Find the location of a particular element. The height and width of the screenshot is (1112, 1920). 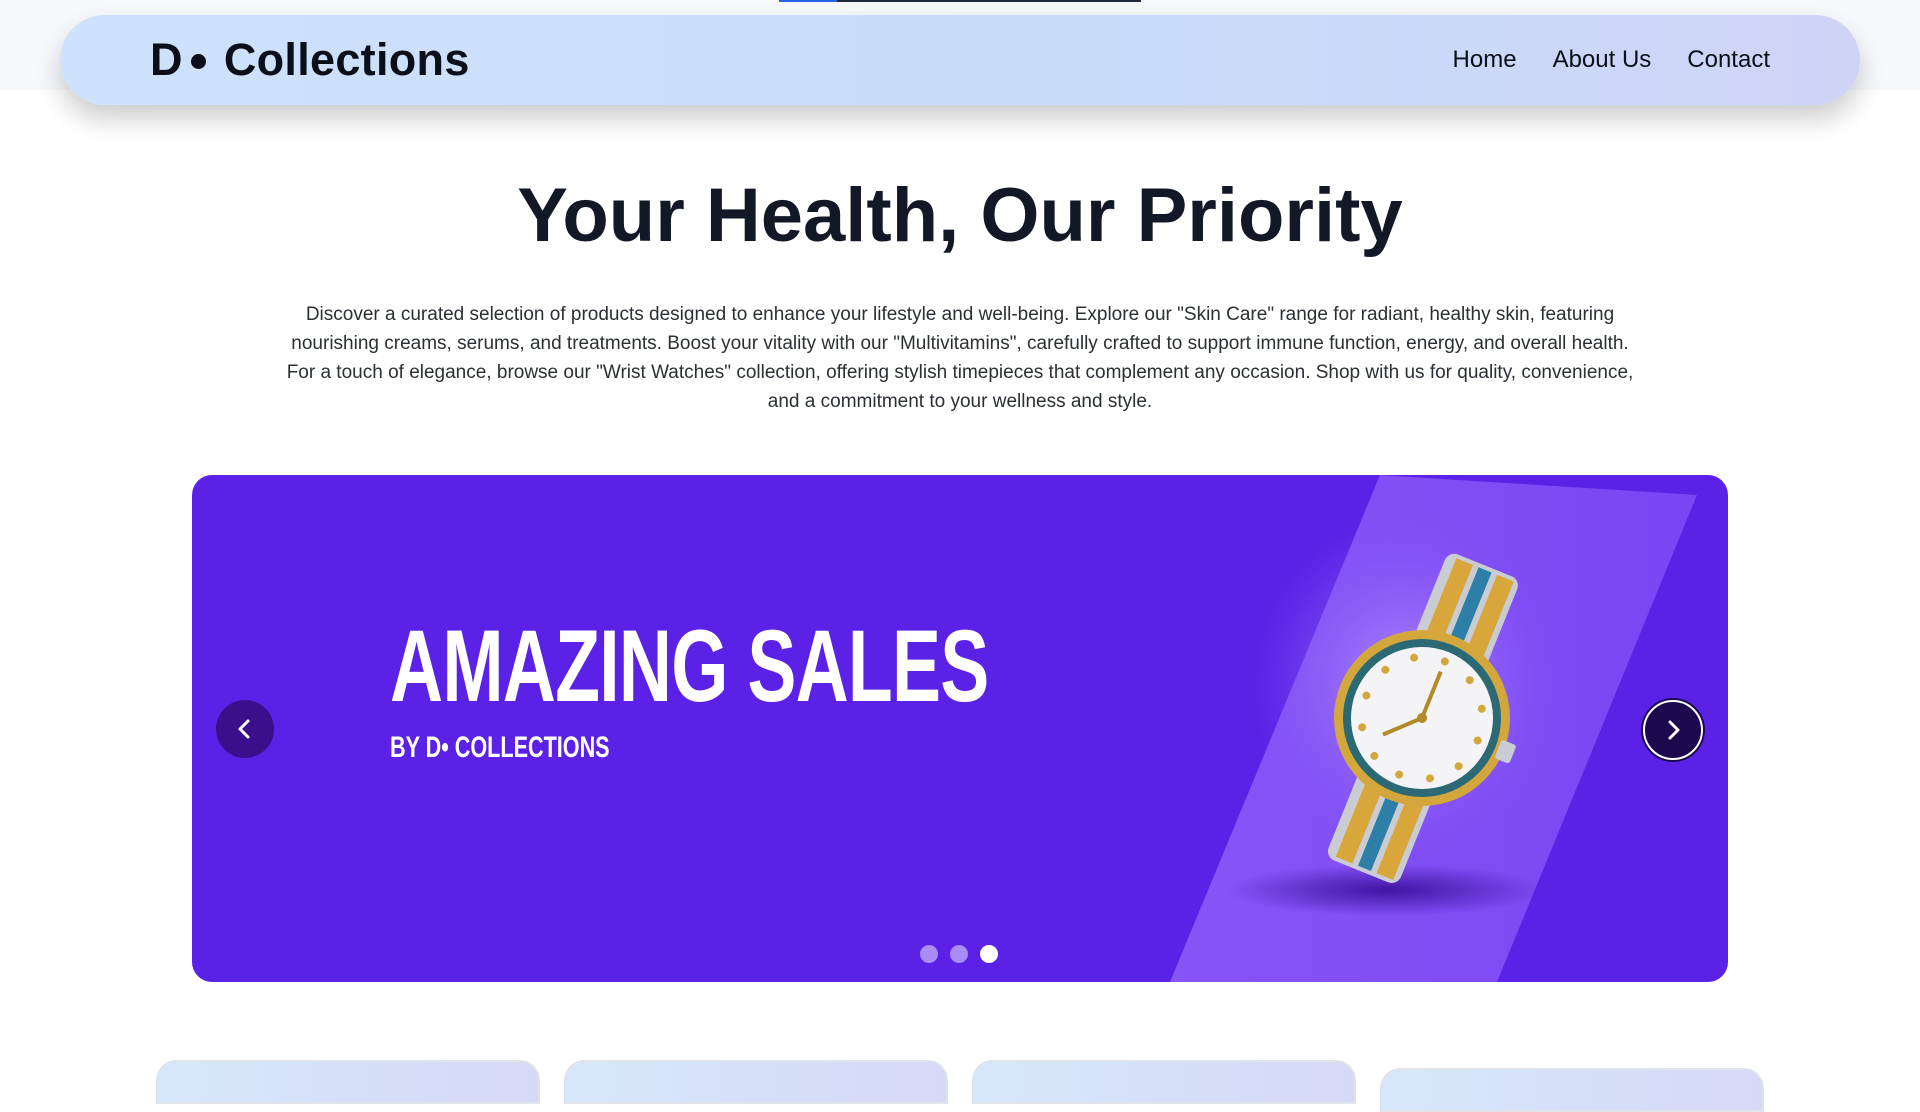

brand-name: Collections is located at coordinates (346, 59).